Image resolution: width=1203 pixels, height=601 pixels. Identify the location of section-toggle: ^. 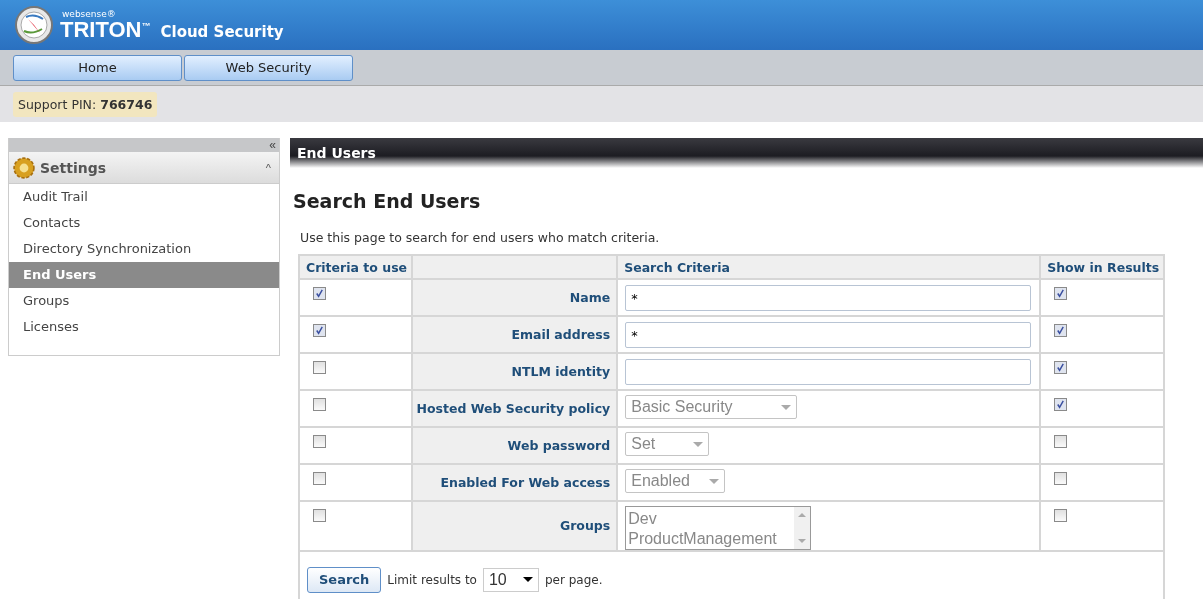
(268, 167).